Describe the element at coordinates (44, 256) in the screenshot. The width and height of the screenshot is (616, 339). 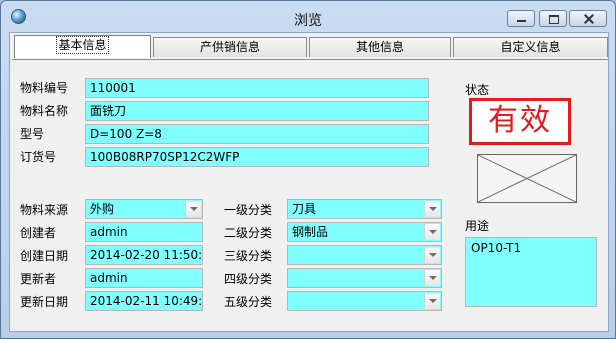
I see `created-date-label: 创建日期` at that location.